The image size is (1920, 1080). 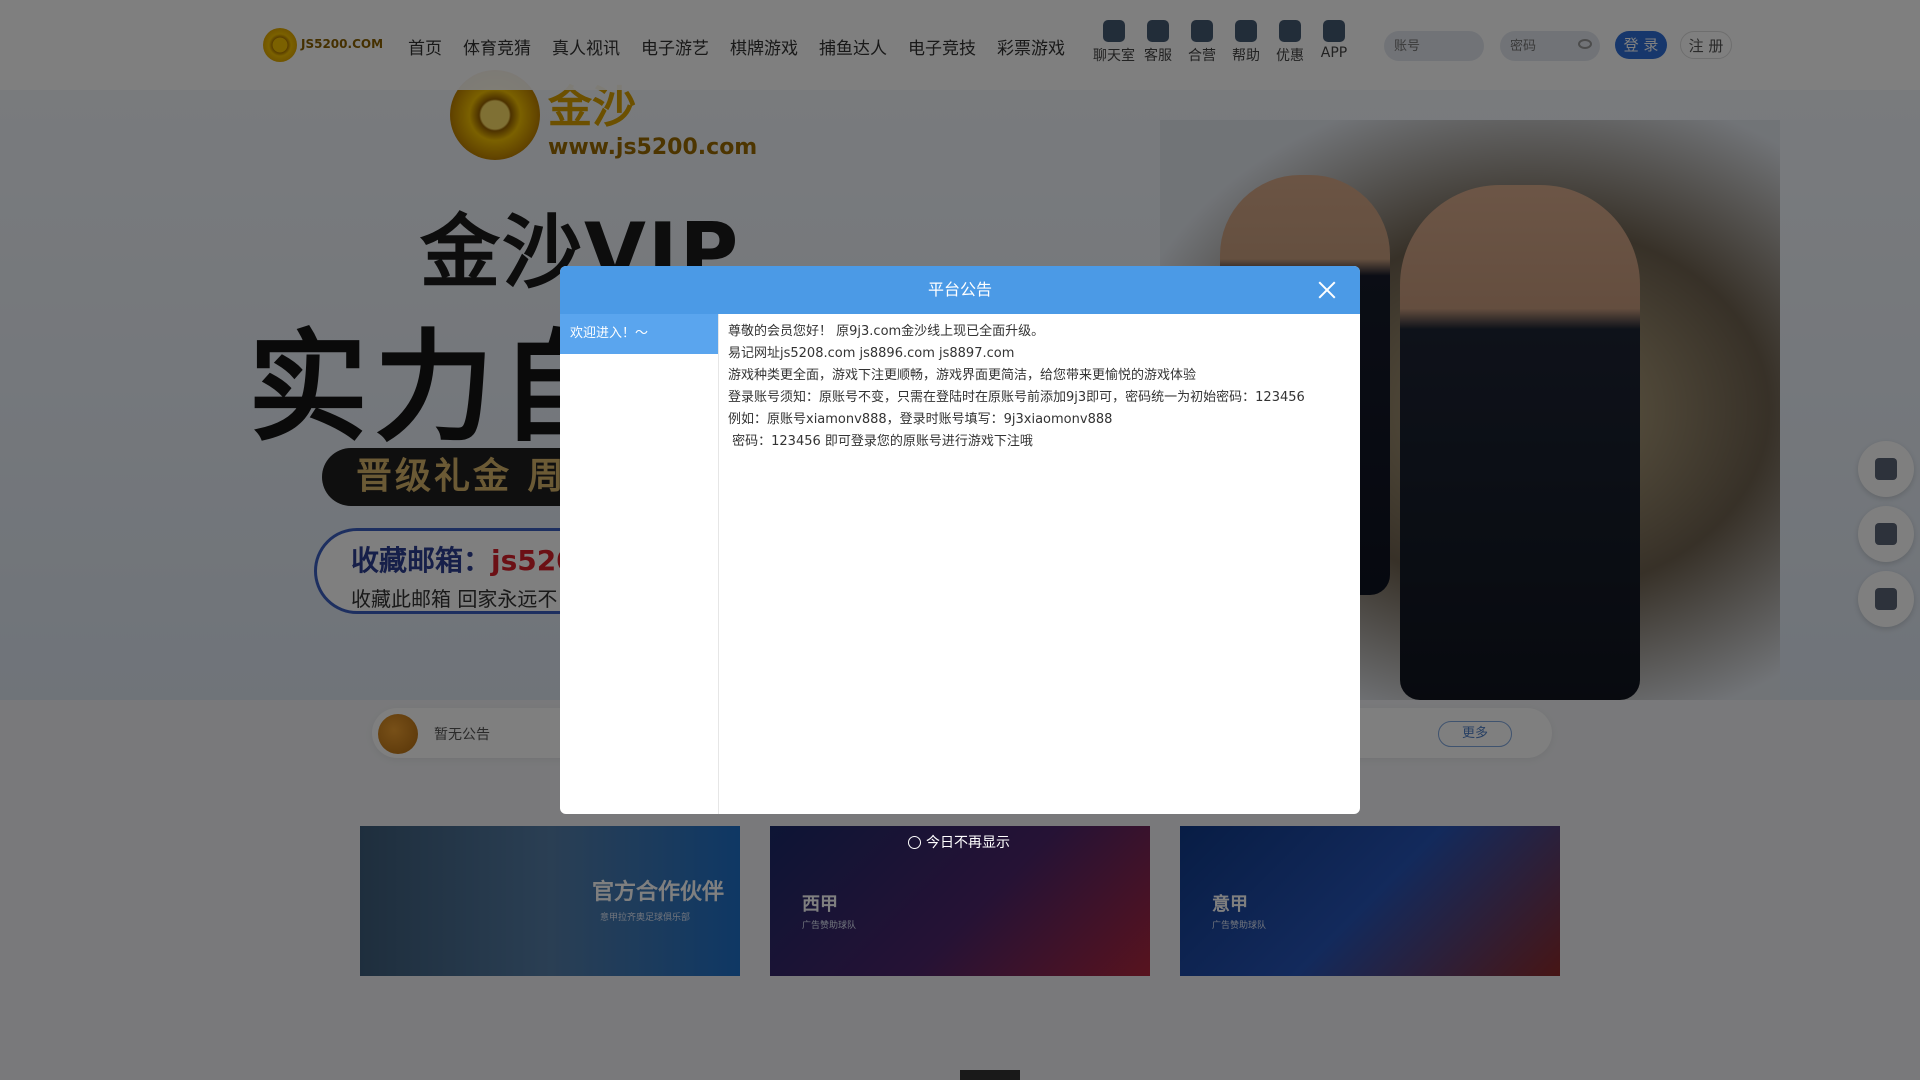 What do you see at coordinates (1327, 290) in the screenshot?
I see `close-icon` at bounding box center [1327, 290].